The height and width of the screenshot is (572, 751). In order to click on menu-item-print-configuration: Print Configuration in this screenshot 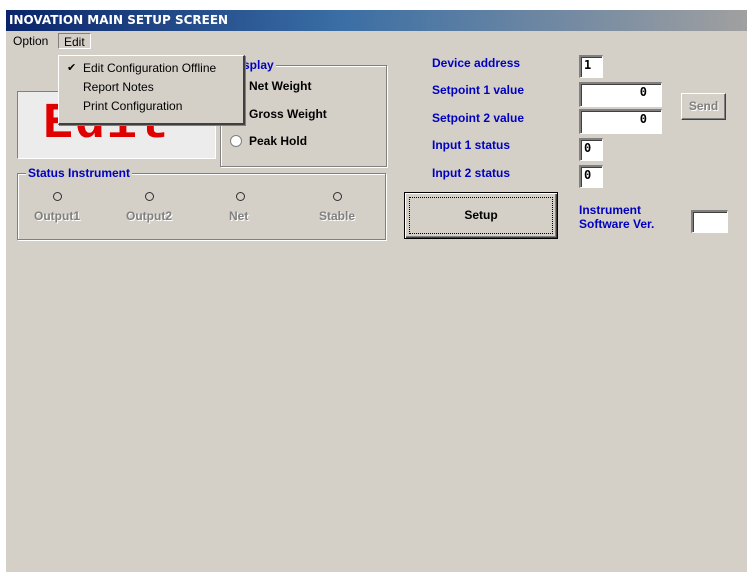, I will do `click(151, 106)`.